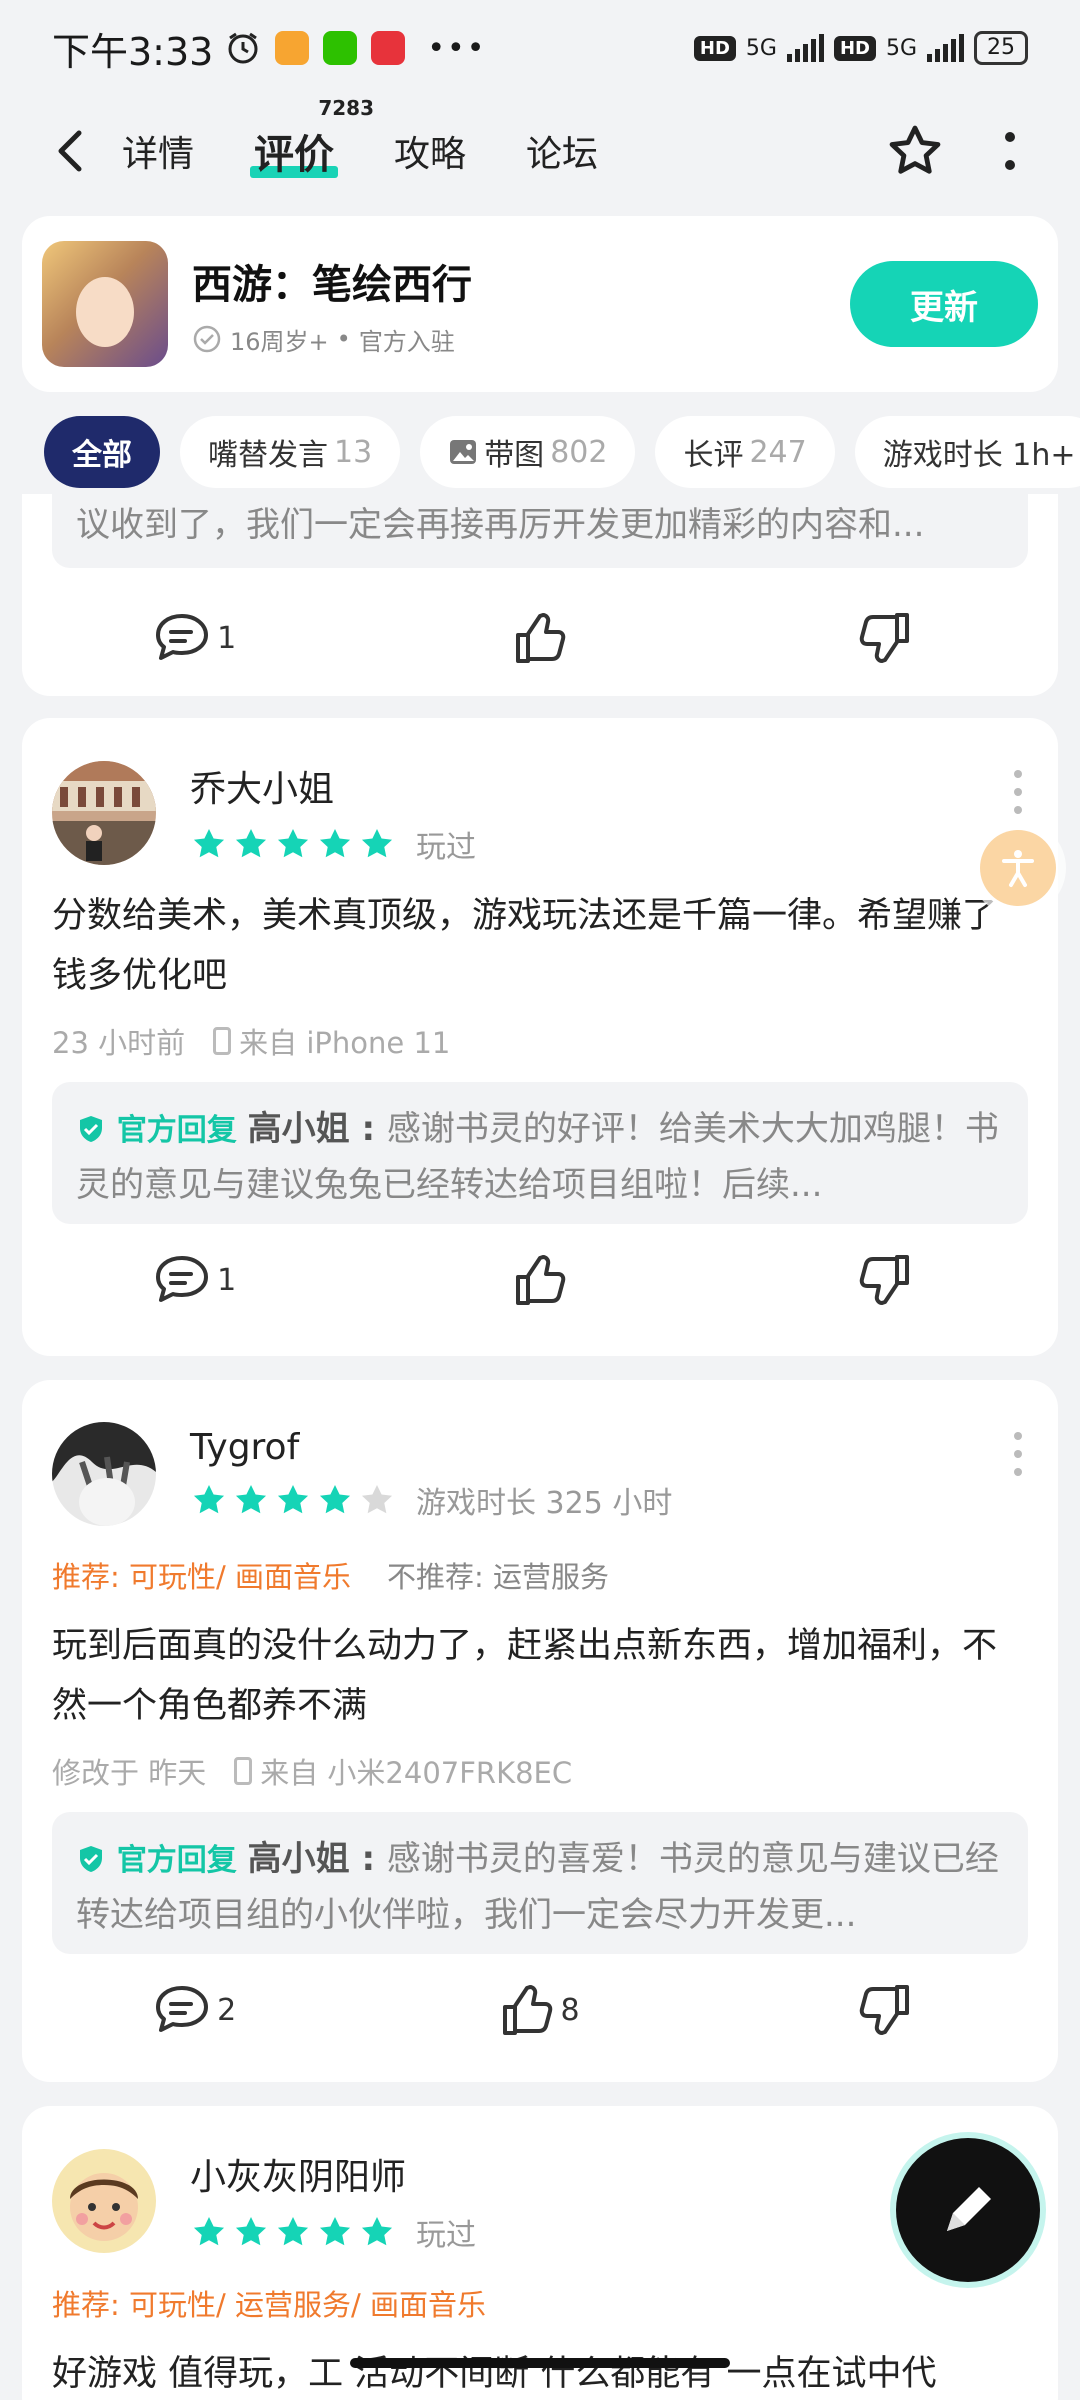 The height and width of the screenshot is (2400, 1080). I want to click on recommend-tags: 推荐: 可玩性/ 画面音乐 不推荐: 运营服务, so click(540, 1561).